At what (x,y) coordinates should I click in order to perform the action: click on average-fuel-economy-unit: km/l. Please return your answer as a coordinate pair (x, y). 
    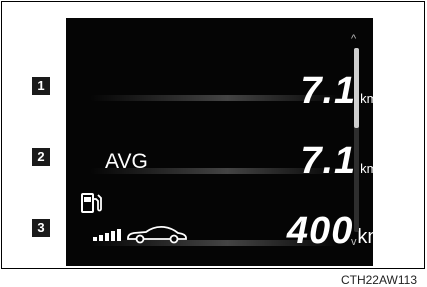
    Looking at the image, I should click on (372, 168).